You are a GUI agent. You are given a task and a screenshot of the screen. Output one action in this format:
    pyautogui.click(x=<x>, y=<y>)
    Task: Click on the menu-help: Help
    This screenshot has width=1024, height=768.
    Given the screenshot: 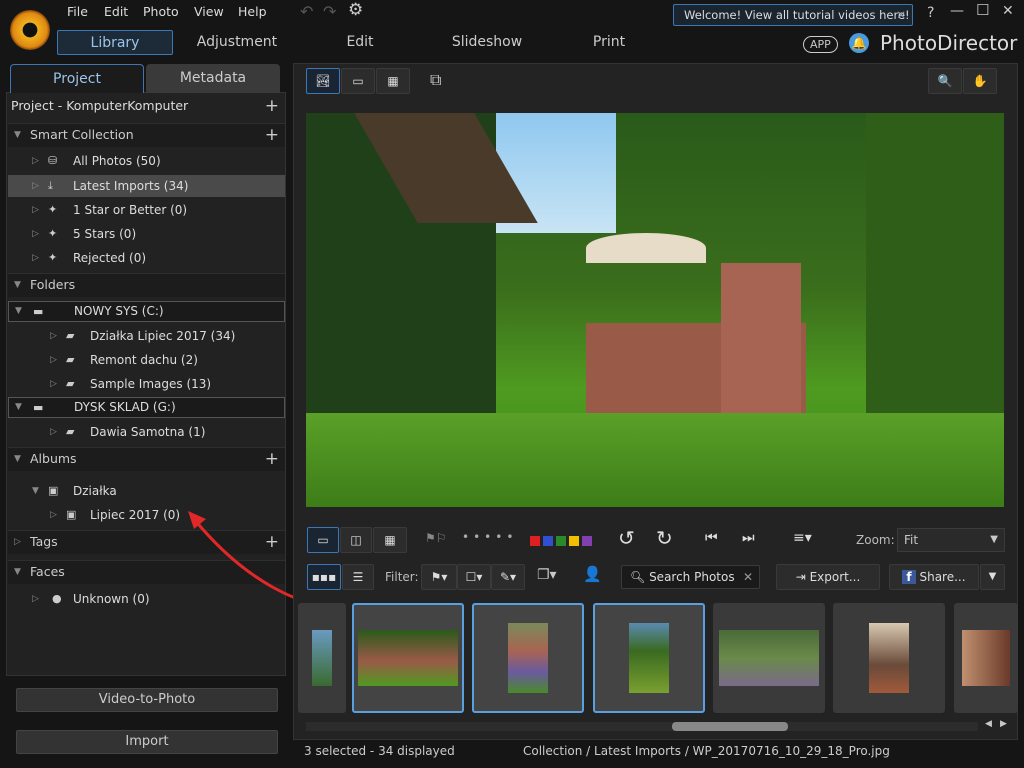 What is the action you would take?
    pyautogui.click(x=252, y=11)
    